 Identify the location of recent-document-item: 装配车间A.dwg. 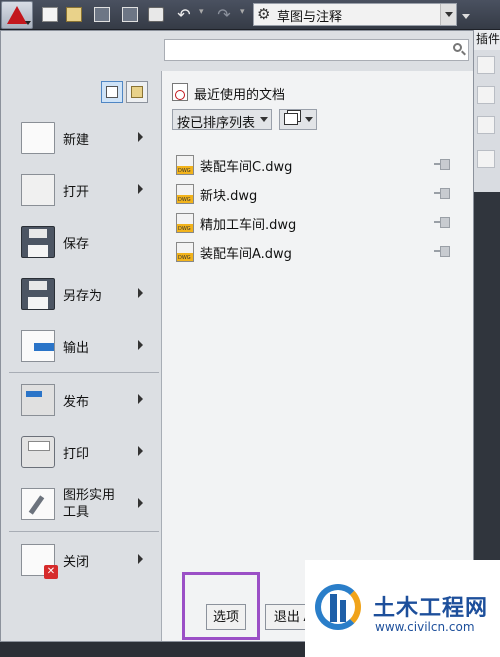
(321, 252).